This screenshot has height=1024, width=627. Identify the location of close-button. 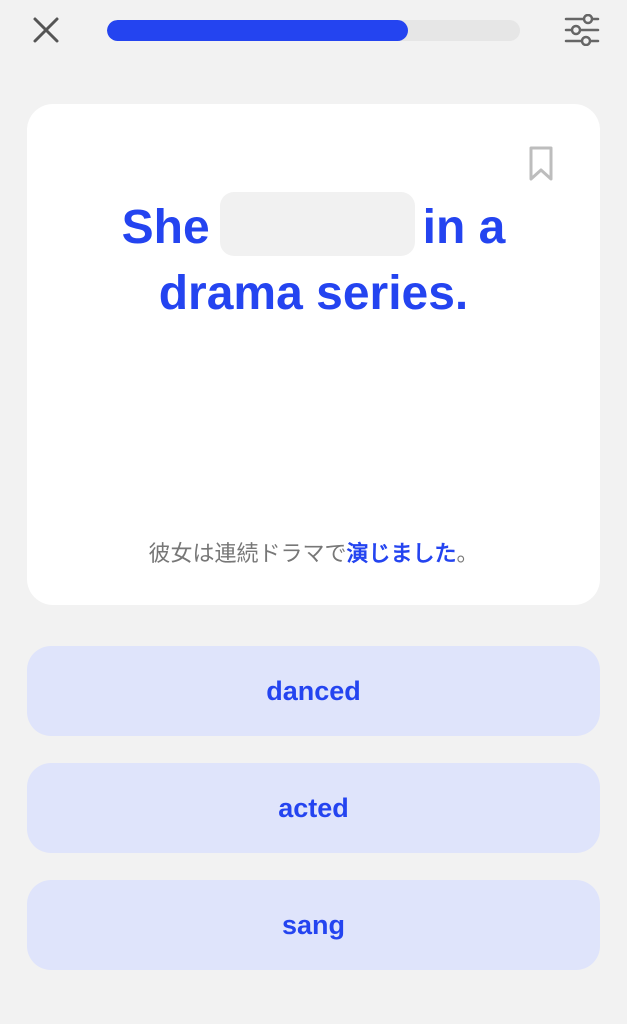
(46, 30).